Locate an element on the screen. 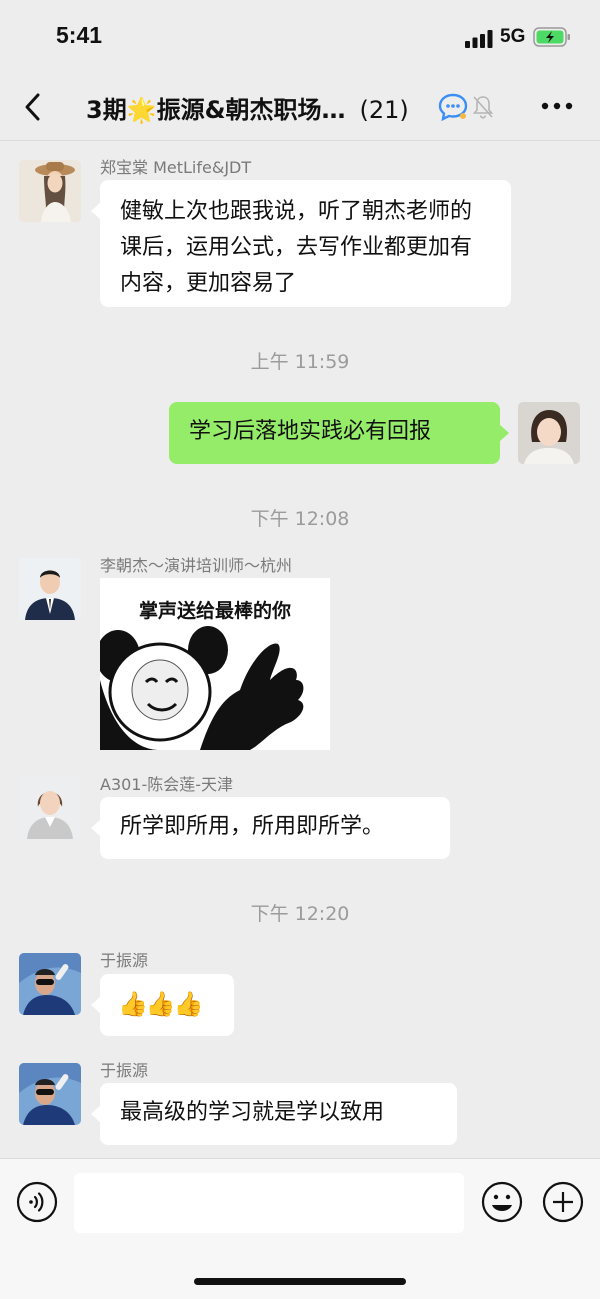 The image size is (600, 1299). message-bubble: 所学即所用，所用即所学。 is located at coordinates (270, 828).